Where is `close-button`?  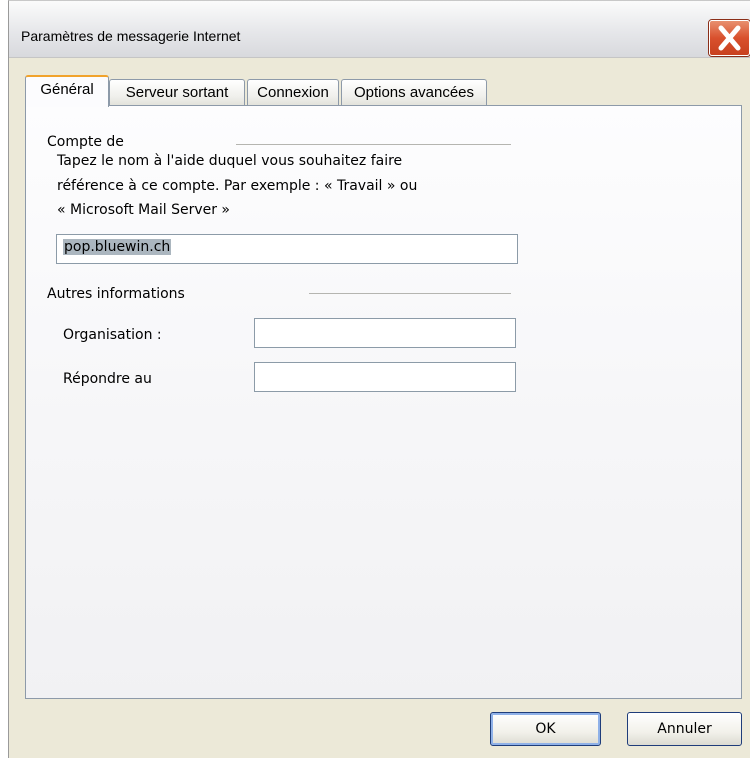
close-button is located at coordinates (729, 38).